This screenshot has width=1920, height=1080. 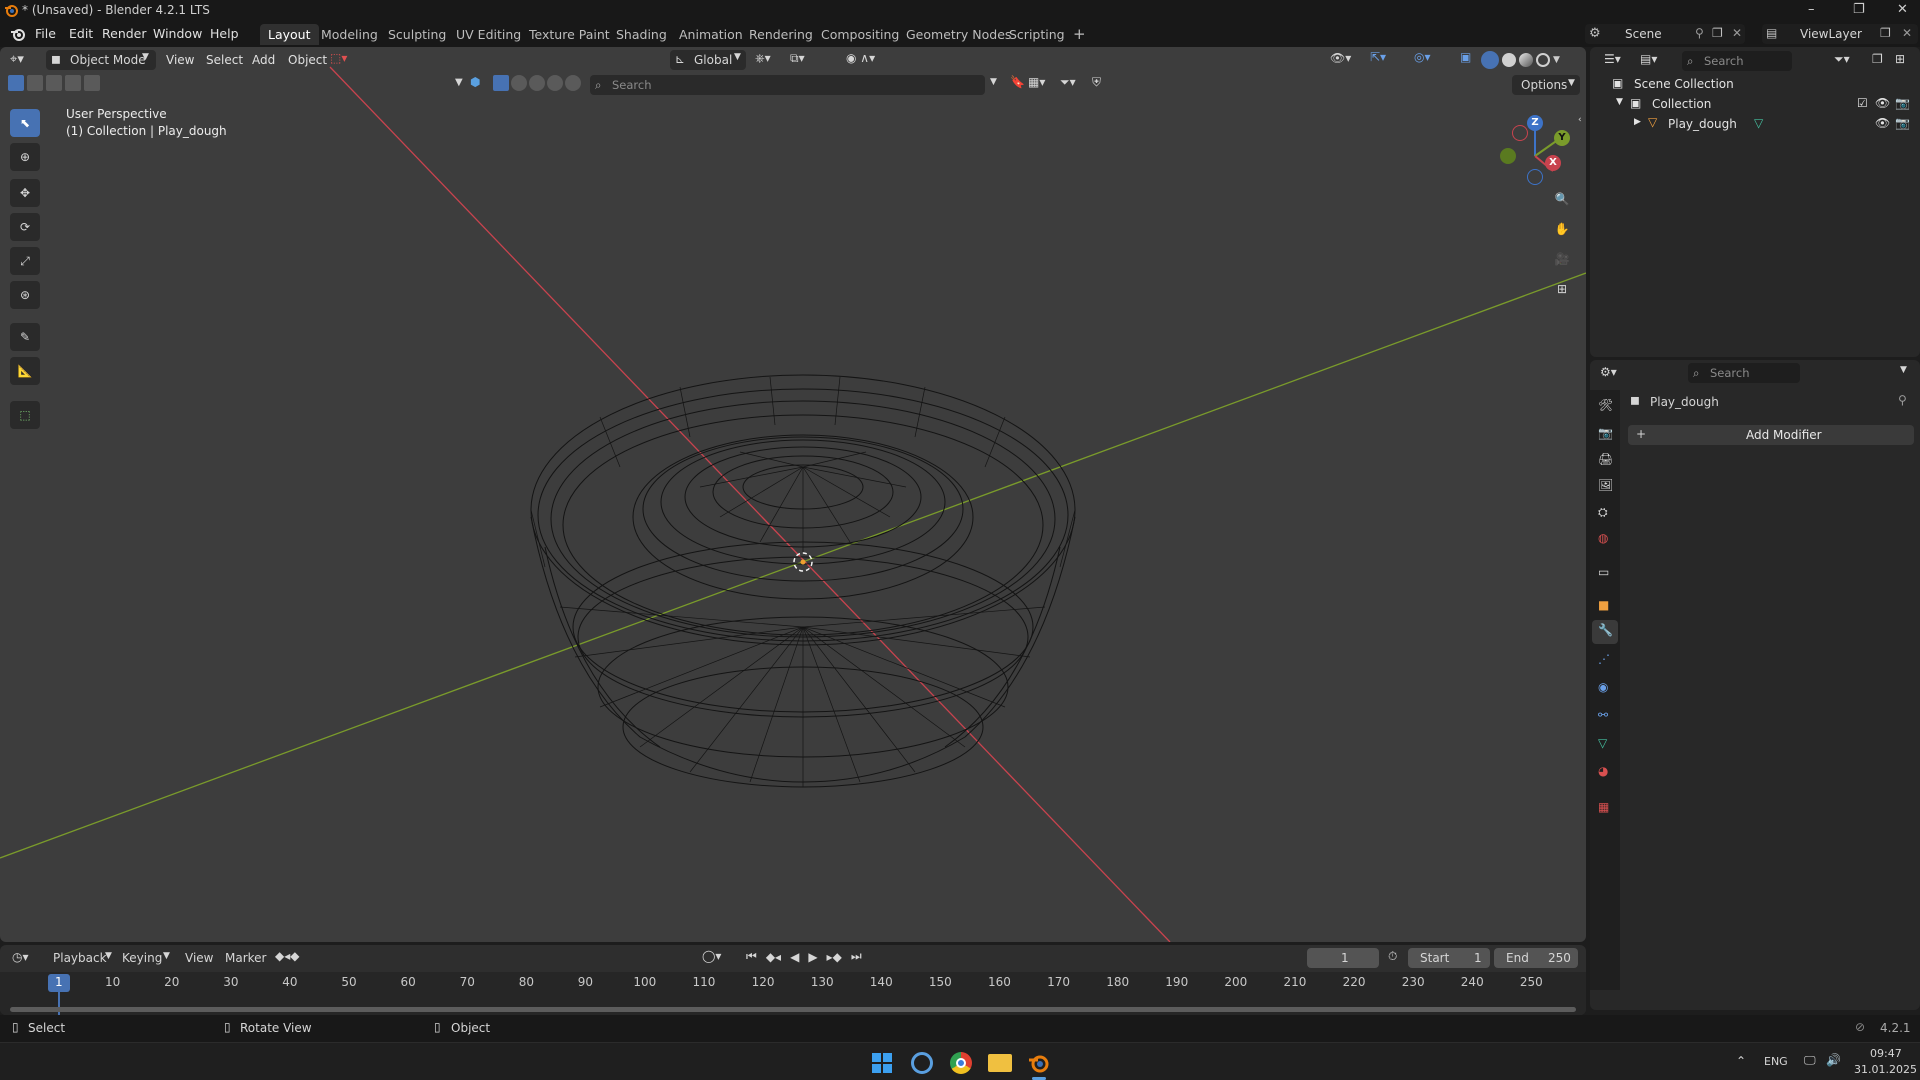 I want to click on current-frame-field: 1, so click(x=1343, y=958).